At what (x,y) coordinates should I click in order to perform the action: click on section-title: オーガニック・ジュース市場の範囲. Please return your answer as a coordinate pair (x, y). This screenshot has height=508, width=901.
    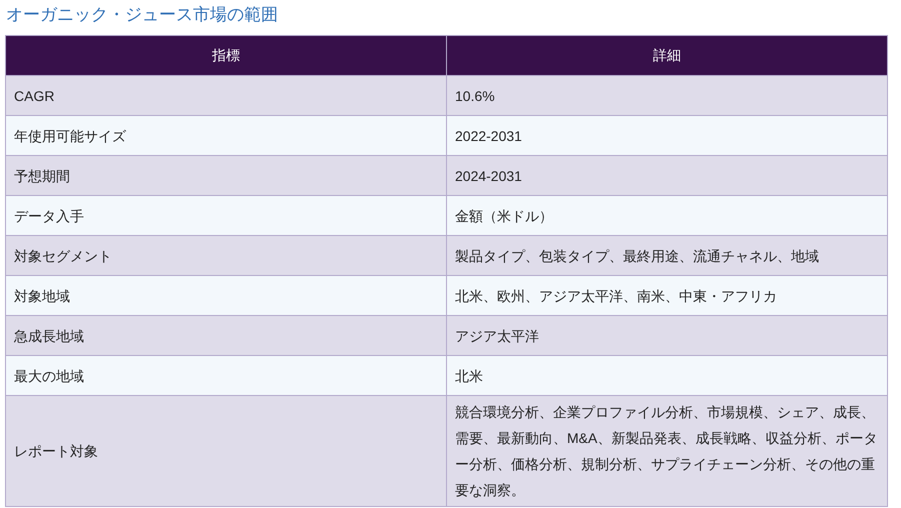
    Looking at the image, I should click on (142, 15).